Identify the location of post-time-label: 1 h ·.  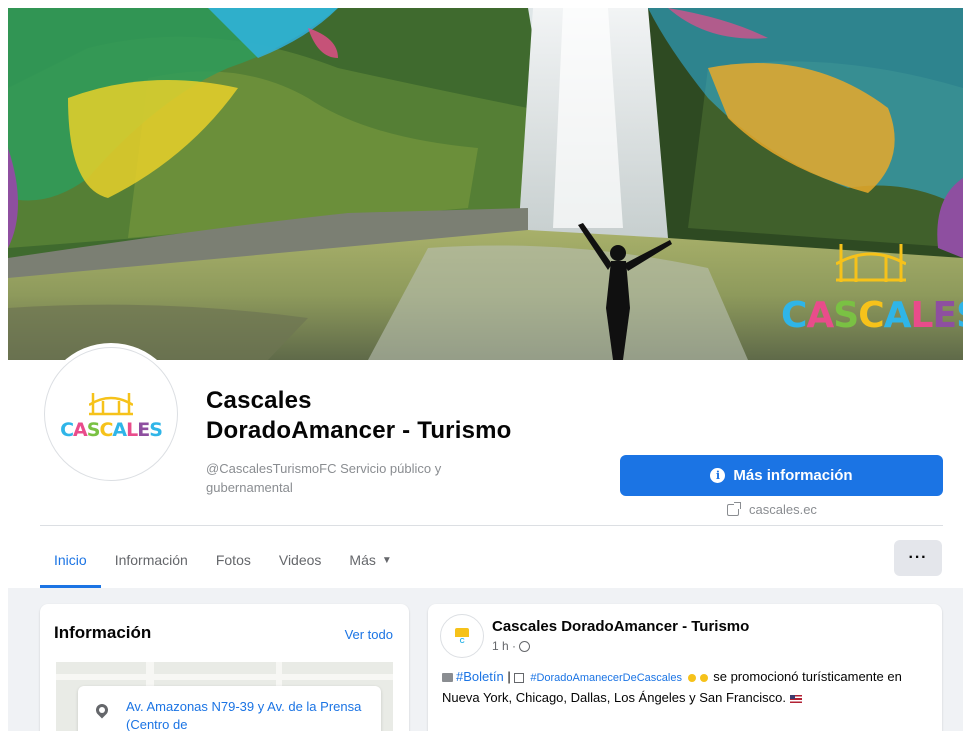
(504, 646).